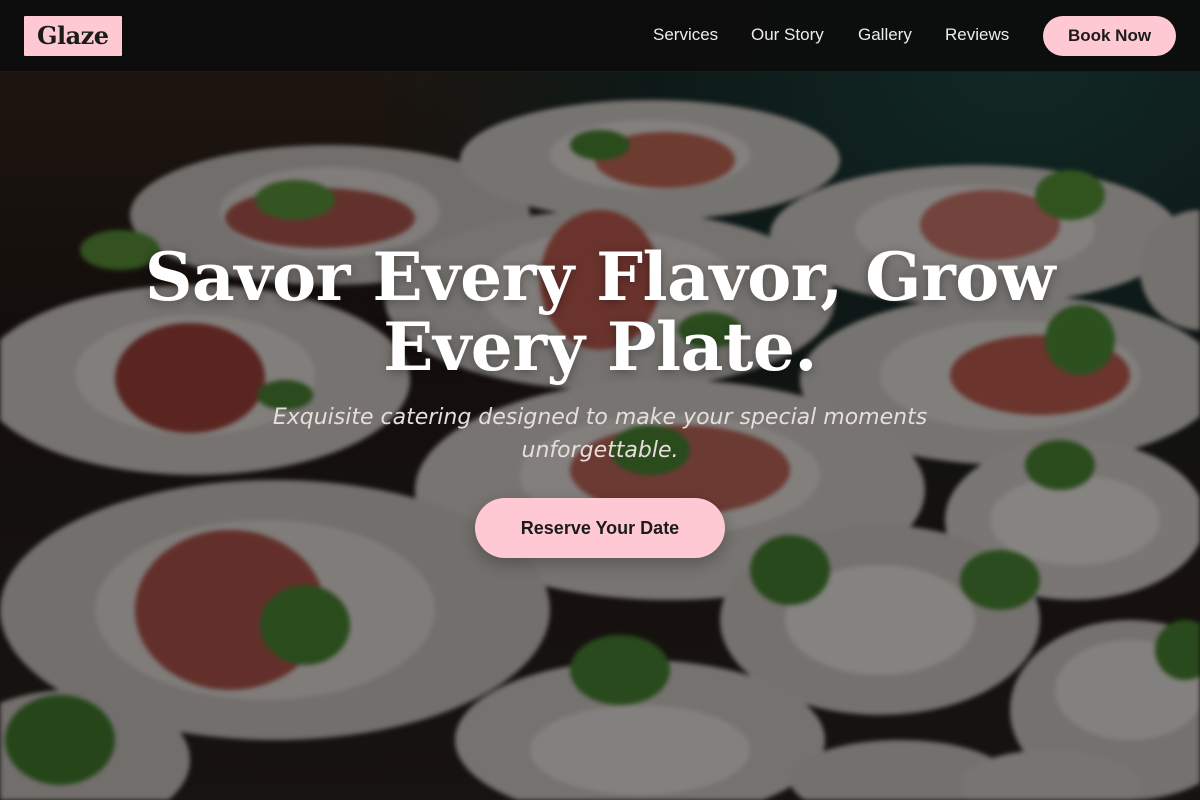  What do you see at coordinates (977, 35) in the screenshot?
I see `nav-link-reviews: Reviews` at bounding box center [977, 35].